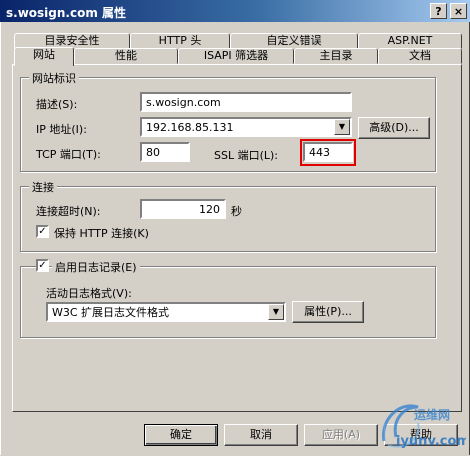 This screenshot has height=456, width=470. I want to click on close-button: ×, so click(458, 11).